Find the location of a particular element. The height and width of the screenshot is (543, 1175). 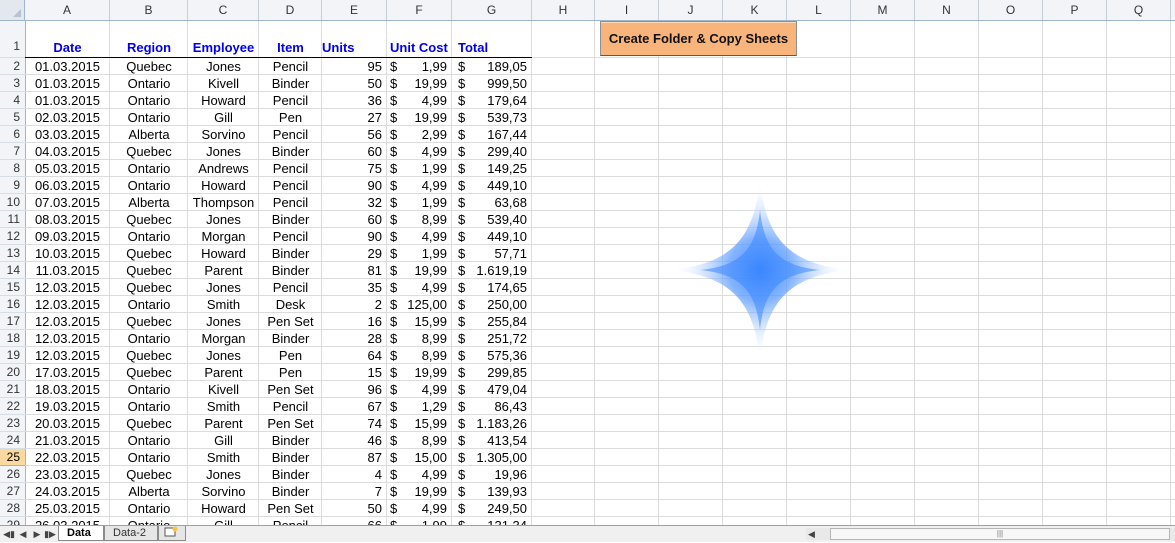

column-header-o: O is located at coordinates (1011, 10).